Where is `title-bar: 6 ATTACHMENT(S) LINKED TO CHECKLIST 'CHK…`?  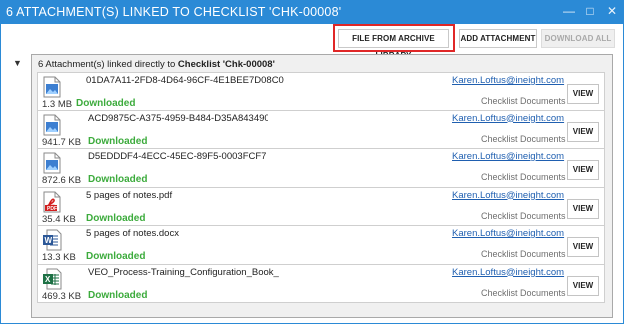
title-bar: 6 ATTACHMENT(S) LINKED TO CHECKLIST 'CHK… is located at coordinates (312, 12).